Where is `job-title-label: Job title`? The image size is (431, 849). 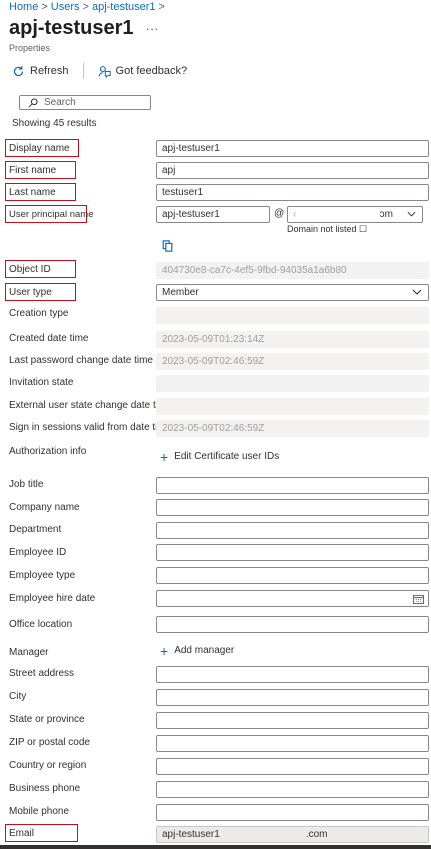
job-title-label: Job title is located at coordinates (26, 484).